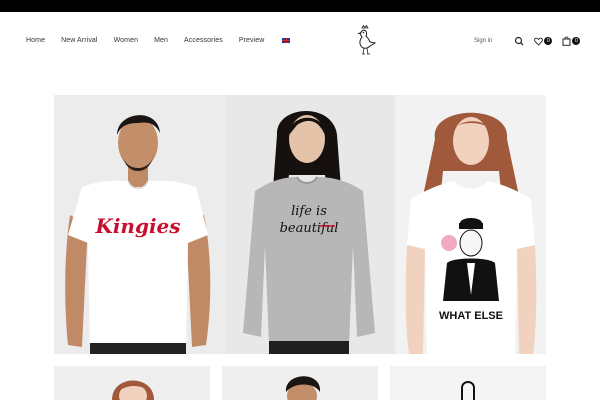  I want to click on shirt-print-text: WHAT ELSE, so click(471, 316).